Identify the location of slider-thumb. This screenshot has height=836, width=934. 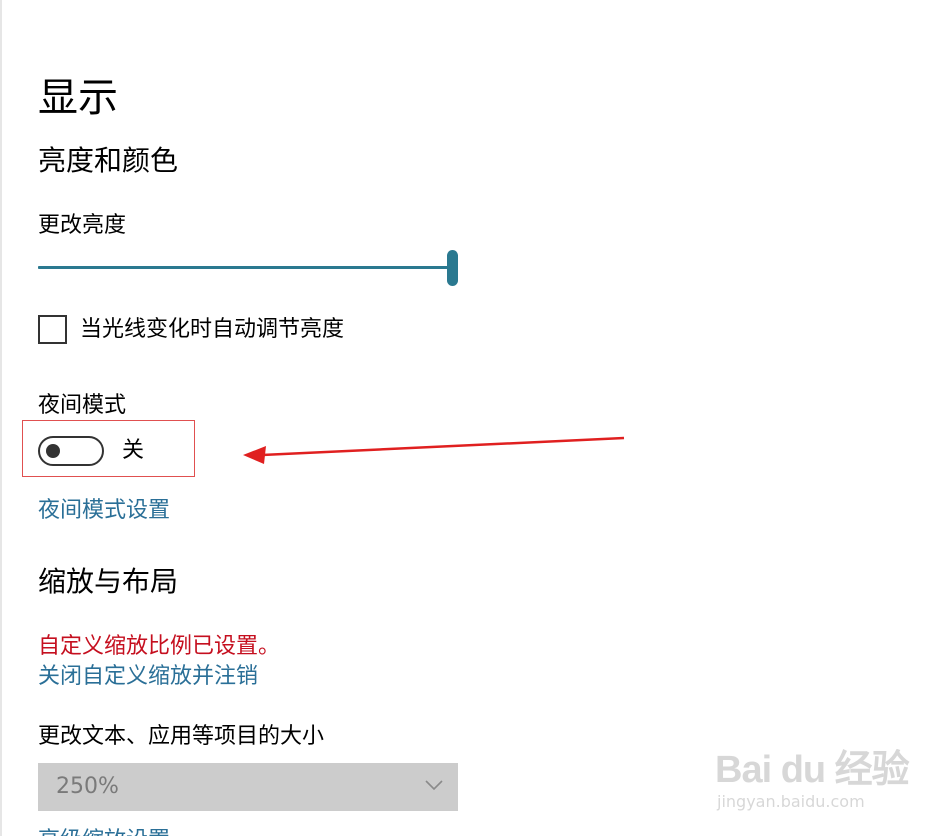
(452, 268).